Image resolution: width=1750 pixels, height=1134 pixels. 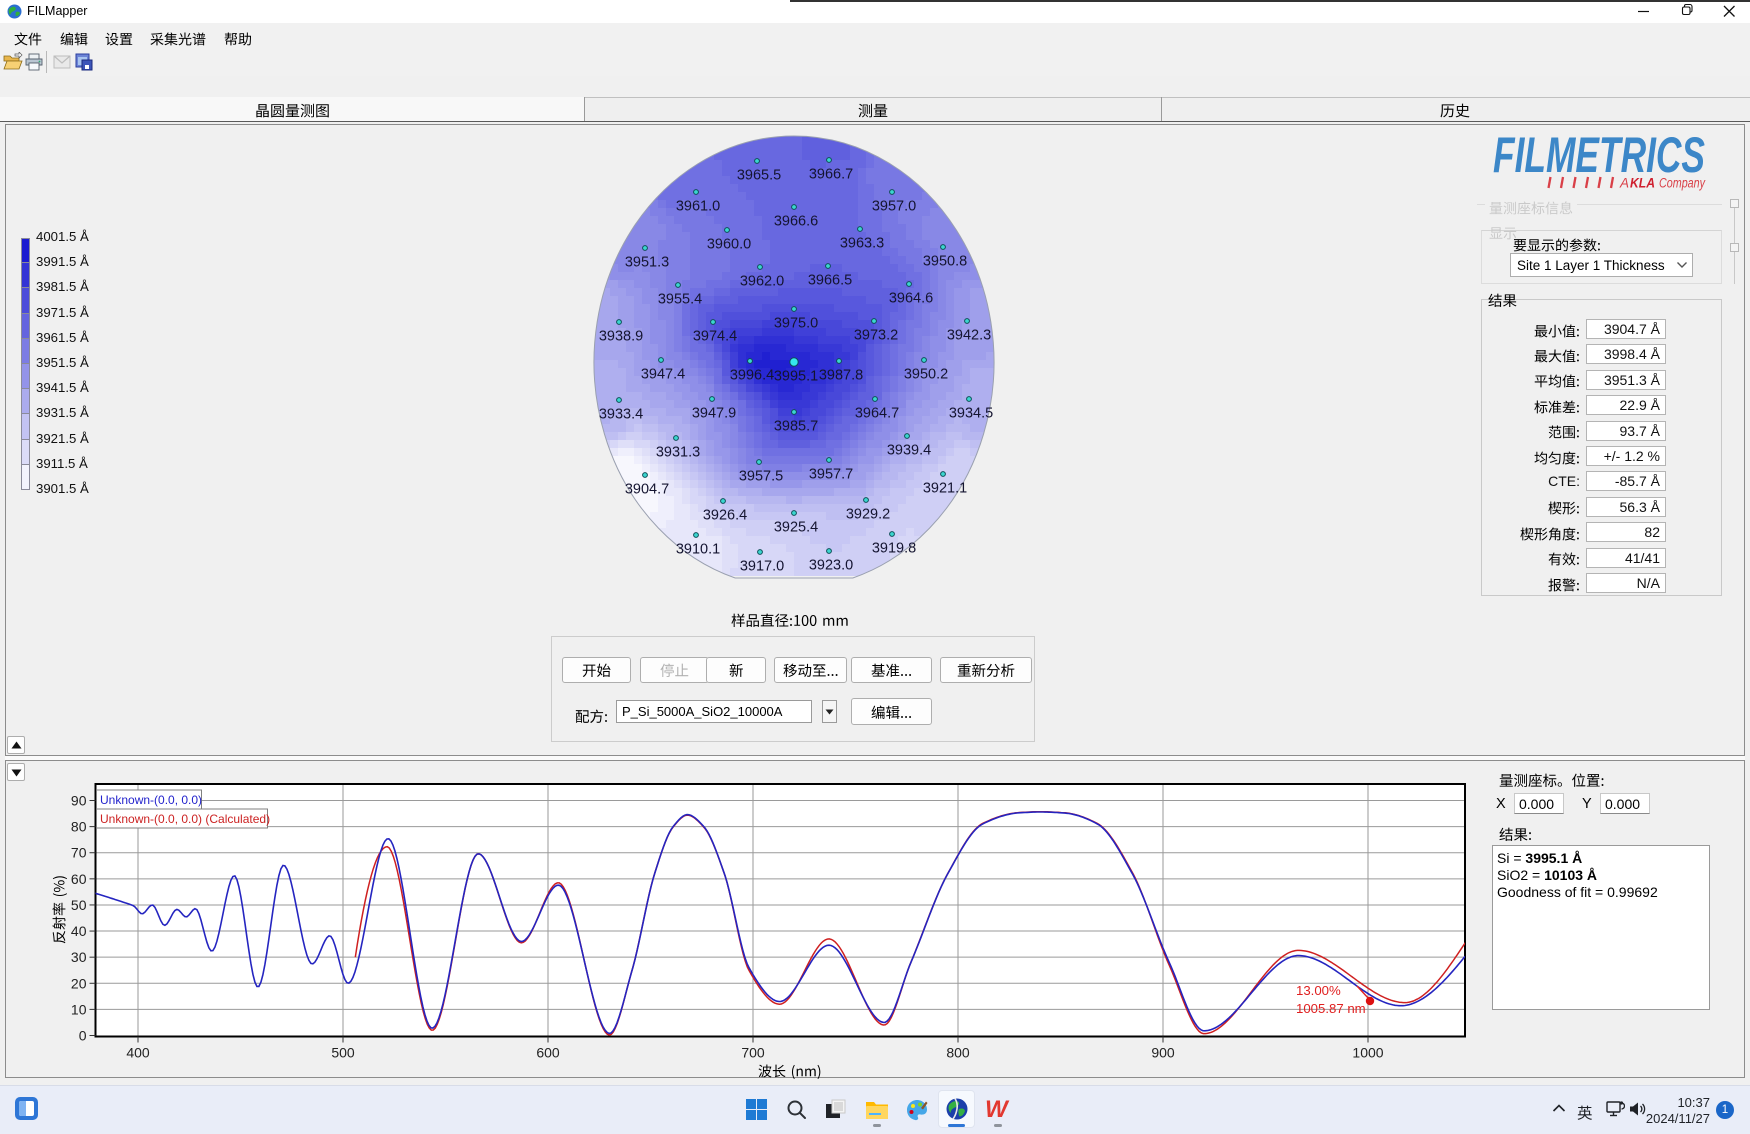 I want to click on svg-text: 0, so click(x=83, y=1036).